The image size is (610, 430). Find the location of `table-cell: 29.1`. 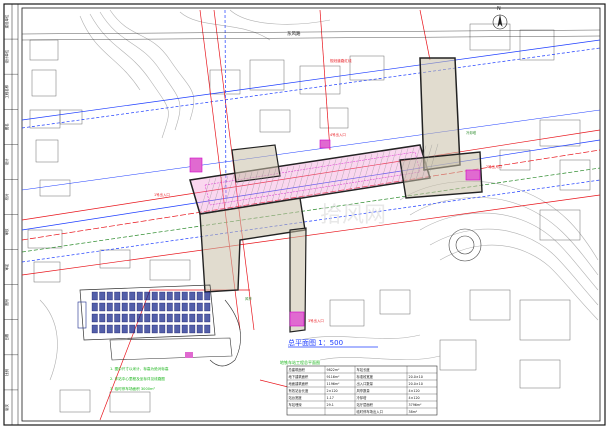

table-cell: 29.1 is located at coordinates (330, 405).